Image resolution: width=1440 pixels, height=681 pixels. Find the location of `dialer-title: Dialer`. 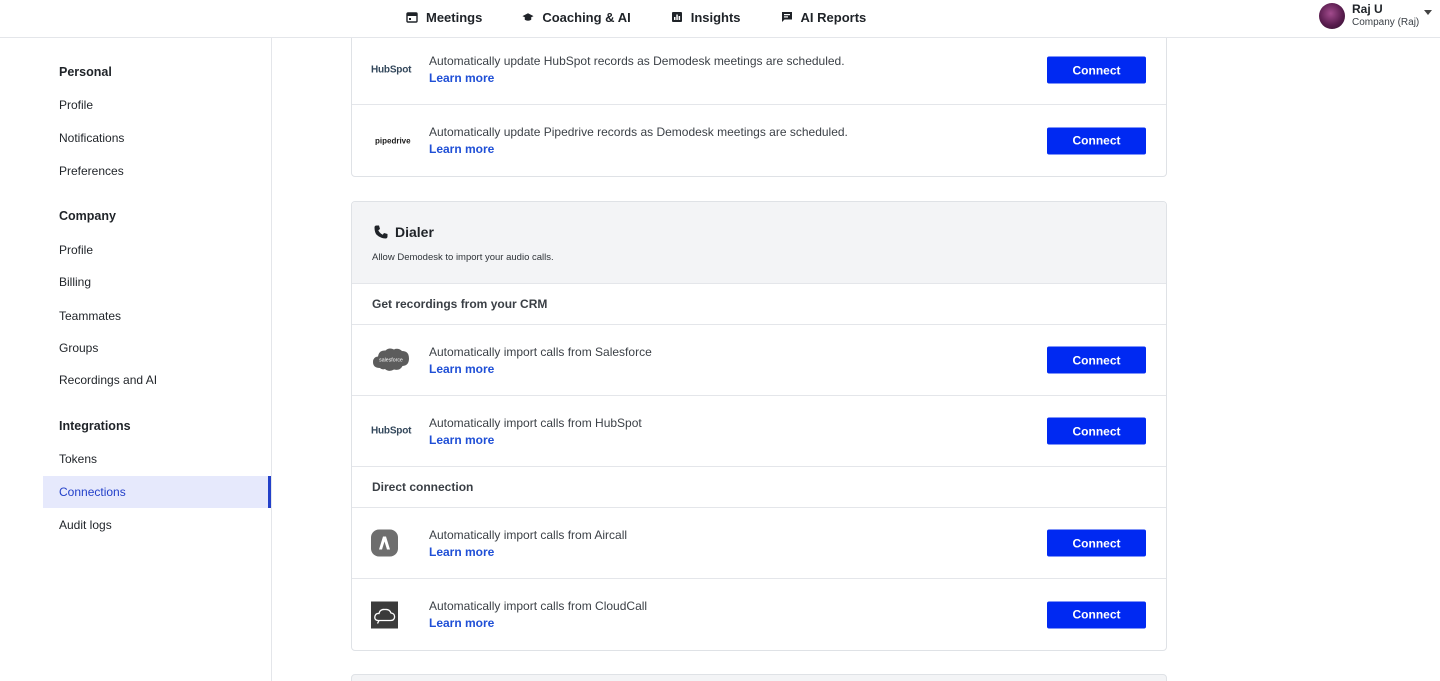

dialer-title: Dialer is located at coordinates (403, 232).